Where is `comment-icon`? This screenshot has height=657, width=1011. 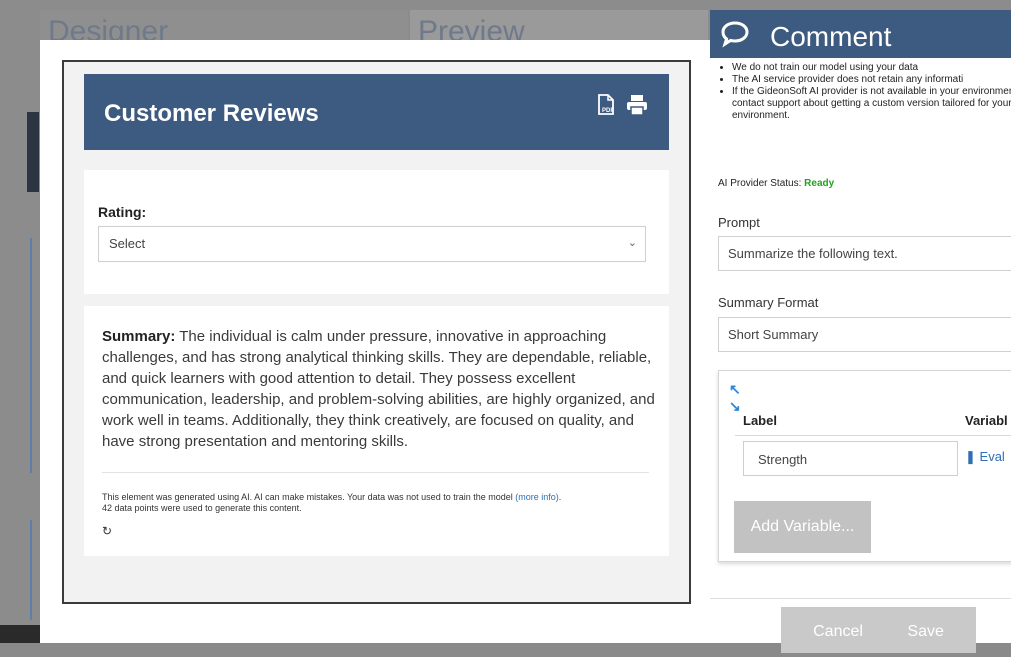
comment-icon is located at coordinates (735, 36).